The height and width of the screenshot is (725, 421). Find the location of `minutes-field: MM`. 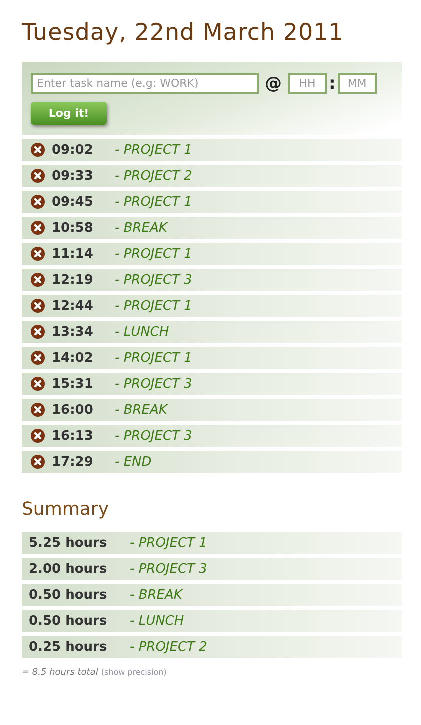

minutes-field: MM is located at coordinates (357, 83).